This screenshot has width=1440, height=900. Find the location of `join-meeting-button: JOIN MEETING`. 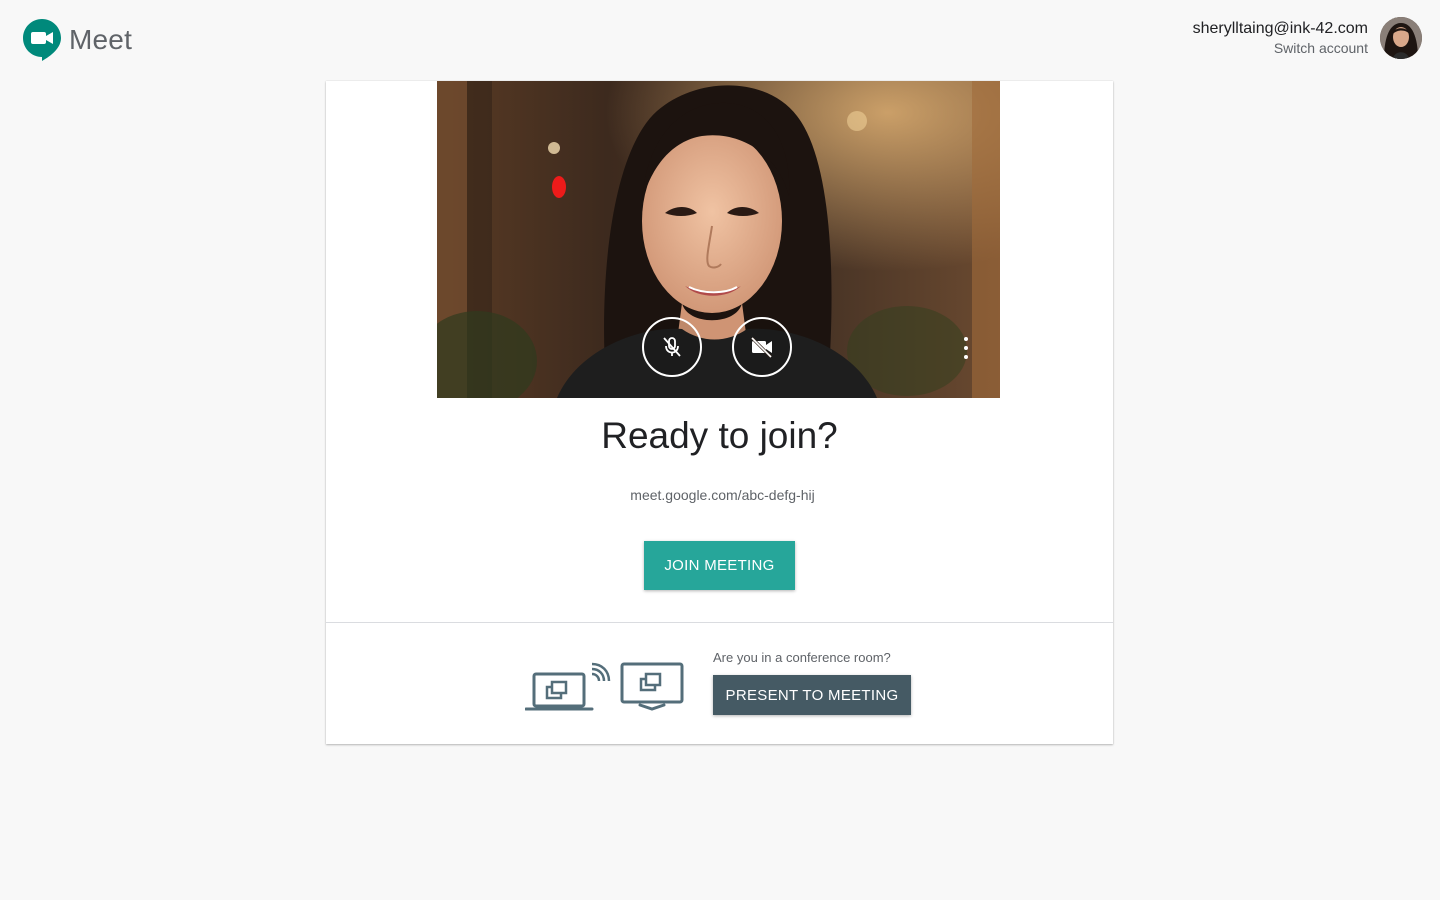

join-meeting-button: JOIN MEETING is located at coordinates (719, 565).